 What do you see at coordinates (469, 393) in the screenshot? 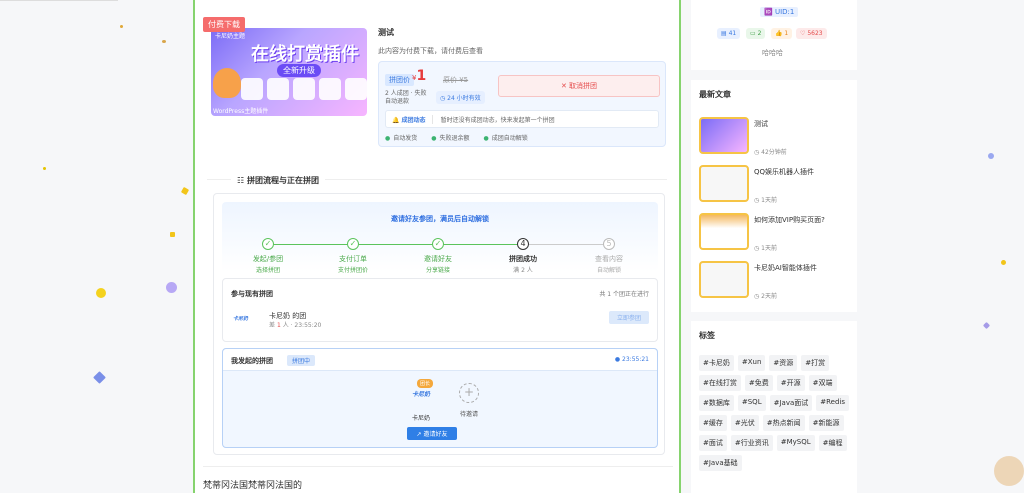
I see `plus-icon: +` at bounding box center [469, 393].